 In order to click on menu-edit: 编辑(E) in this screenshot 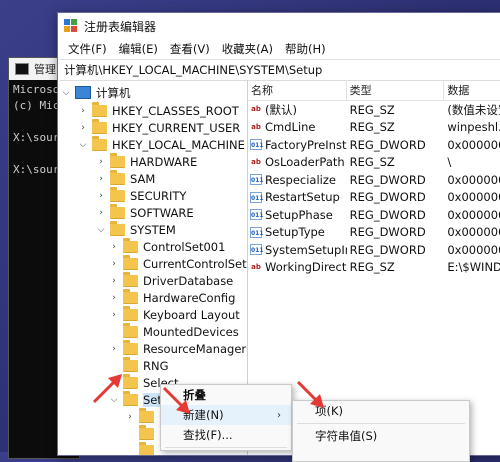, I will do `click(138, 49)`.